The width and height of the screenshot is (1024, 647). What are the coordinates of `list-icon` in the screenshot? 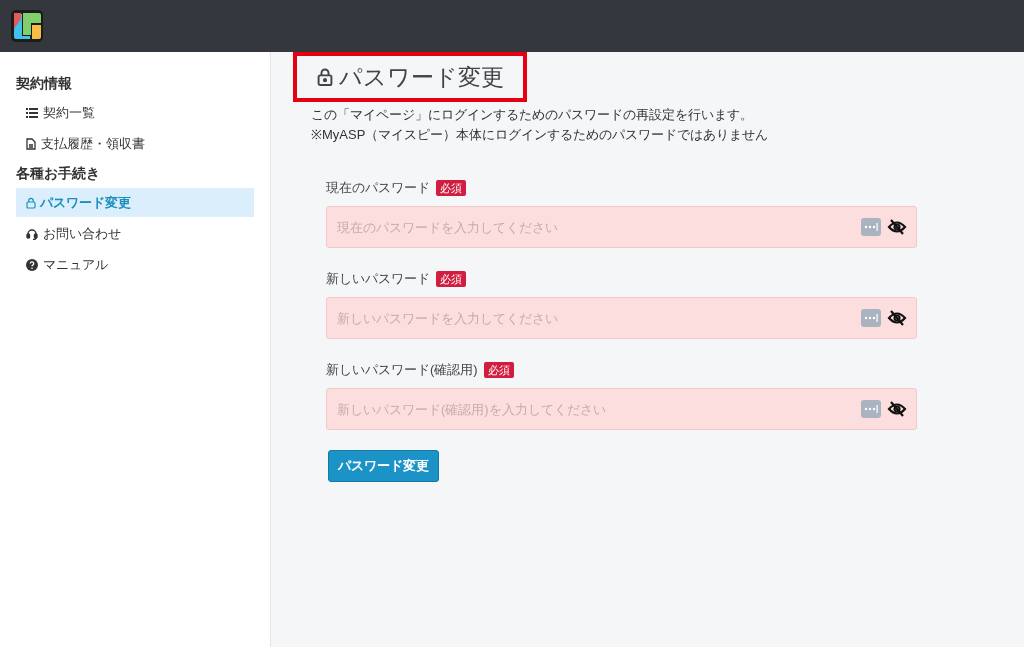 It's located at (32, 112).